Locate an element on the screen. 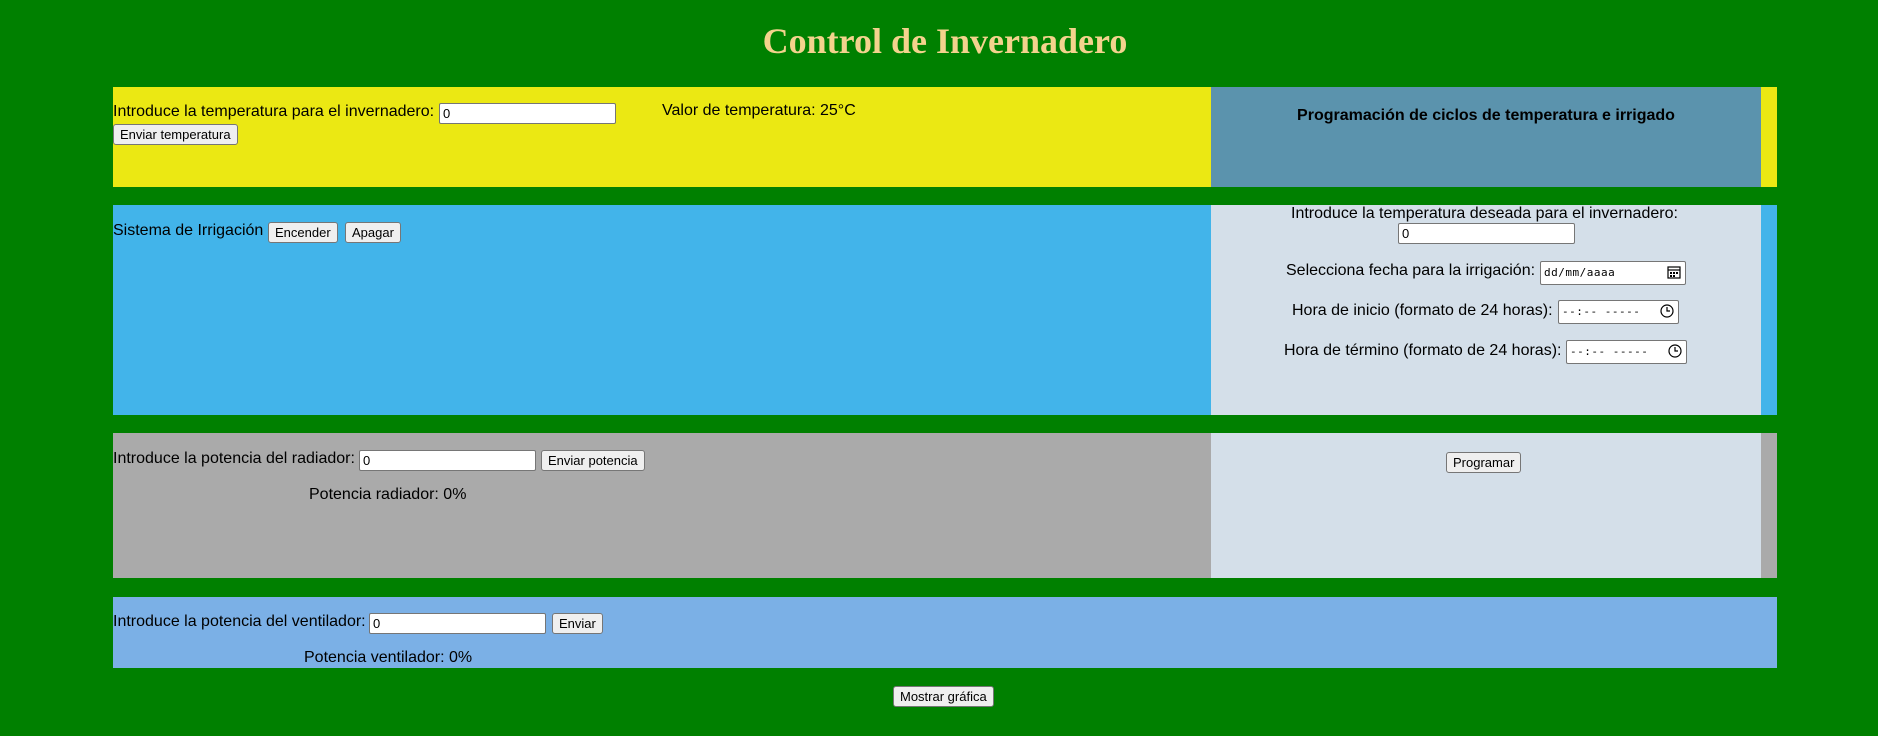 The image size is (1878, 736). schedule-actions-panel: Programar is located at coordinates (1486, 505).